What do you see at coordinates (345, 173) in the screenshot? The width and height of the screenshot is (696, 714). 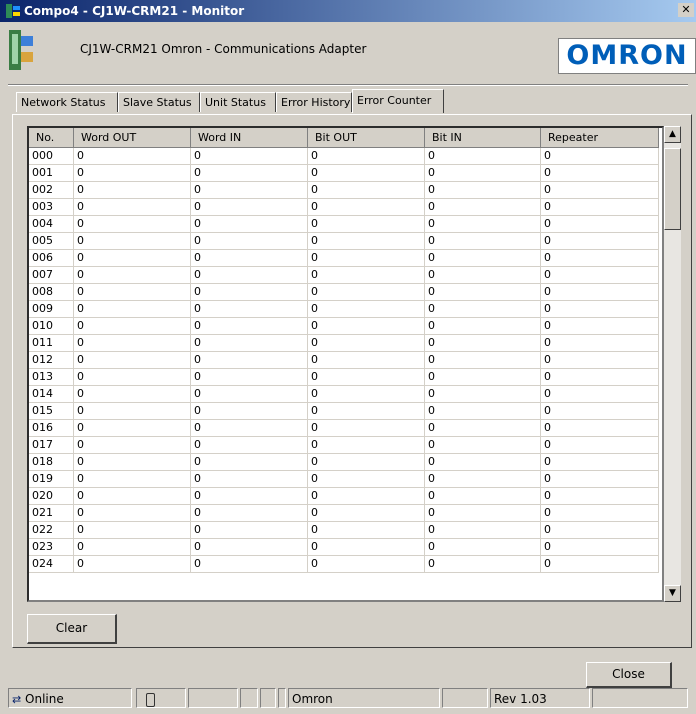 I see `table-row: 001 0 0 0 0 0` at bounding box center [345, 173].